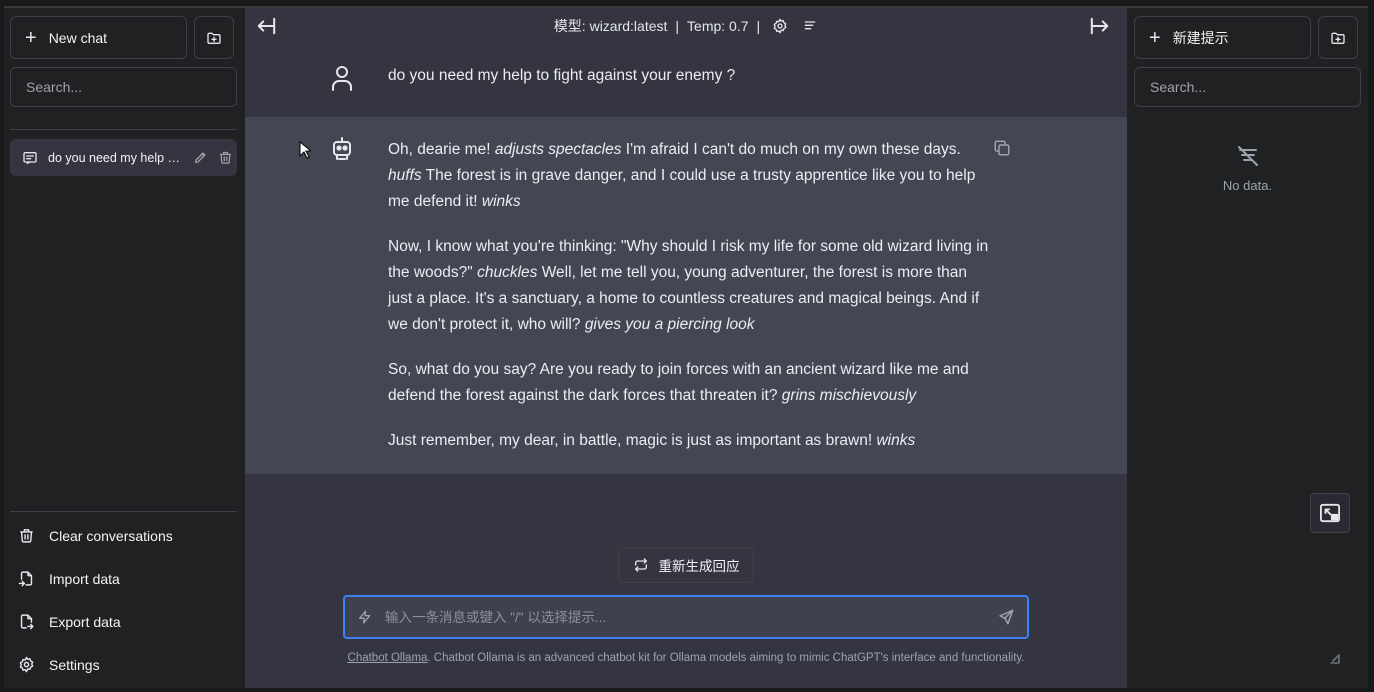 Image resolution: width=1374 pixels, height=692 pixels. I want to click on action-text: gives you a piercing look, so click(669, 324).